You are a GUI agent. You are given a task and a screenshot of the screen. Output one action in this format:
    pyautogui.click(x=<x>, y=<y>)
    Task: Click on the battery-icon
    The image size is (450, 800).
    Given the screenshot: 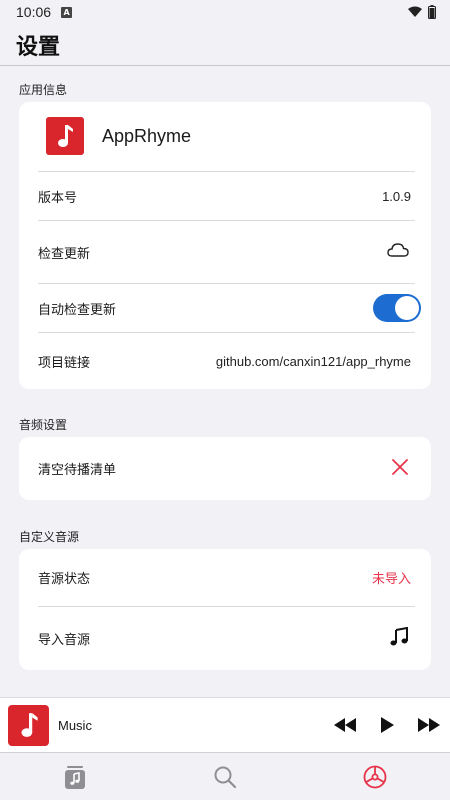 What is the action you would take?
    pyautogui.click(x=432, y=12)
    